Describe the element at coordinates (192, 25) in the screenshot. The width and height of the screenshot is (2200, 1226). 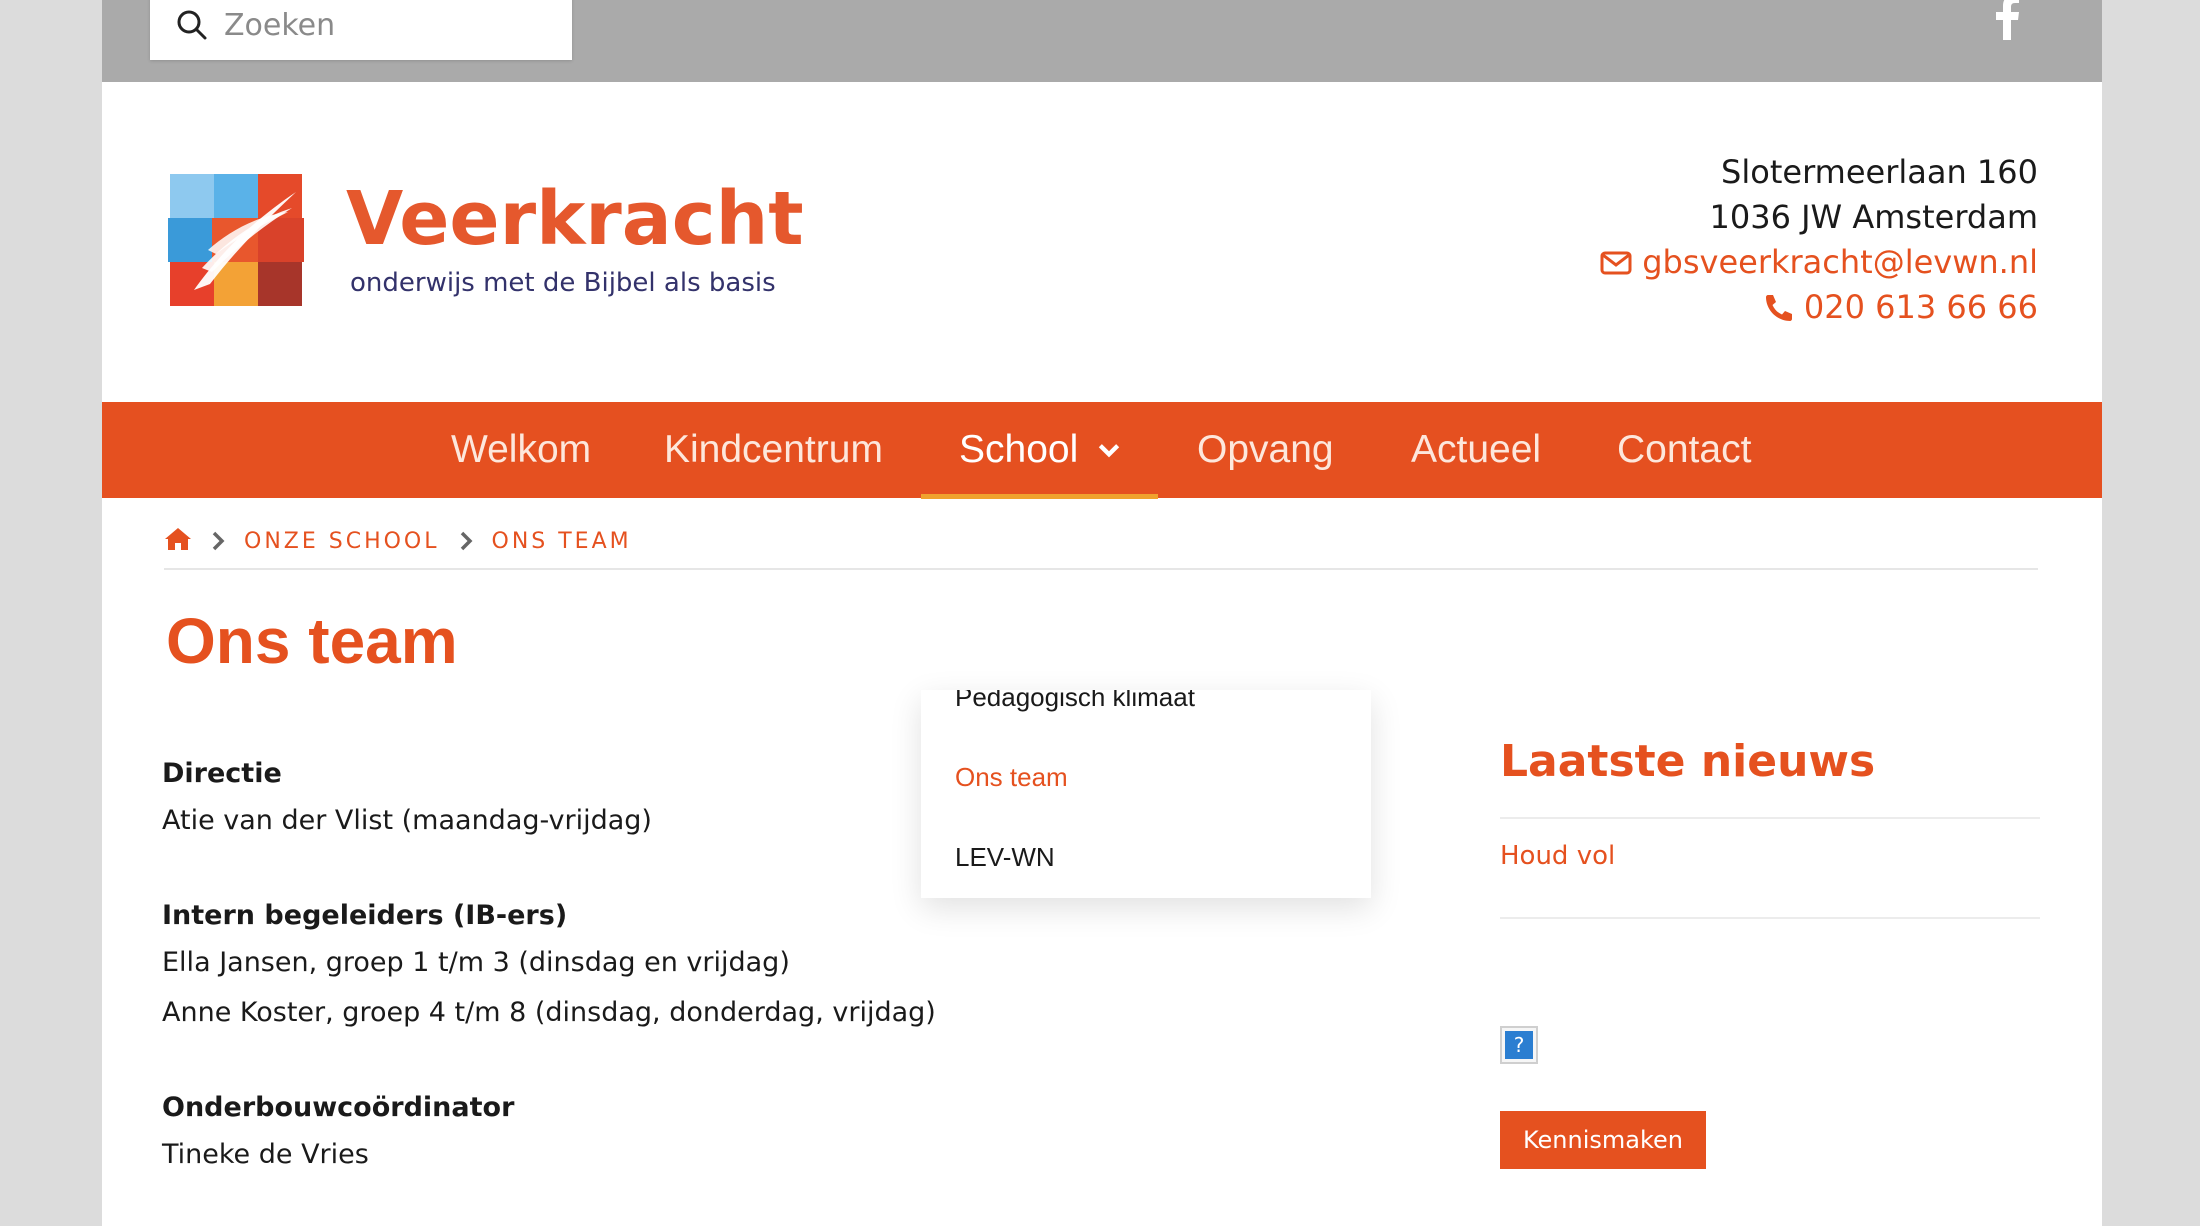
I see `search-icon` at that location.